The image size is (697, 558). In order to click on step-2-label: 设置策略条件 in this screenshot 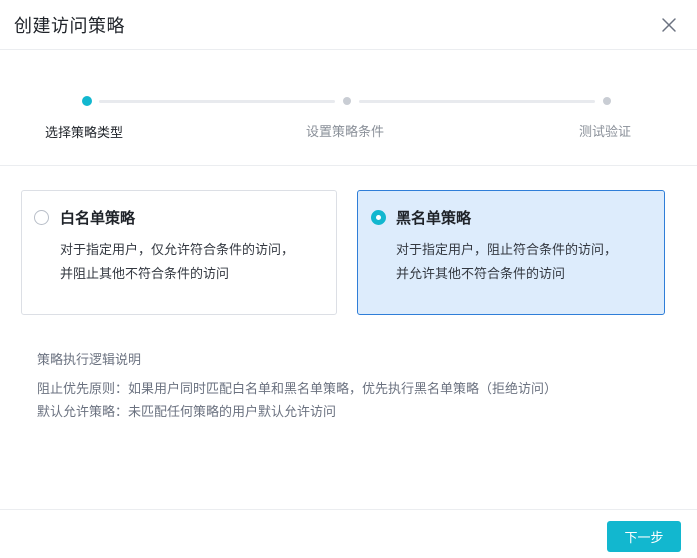, I will do `click(345, 132)`.